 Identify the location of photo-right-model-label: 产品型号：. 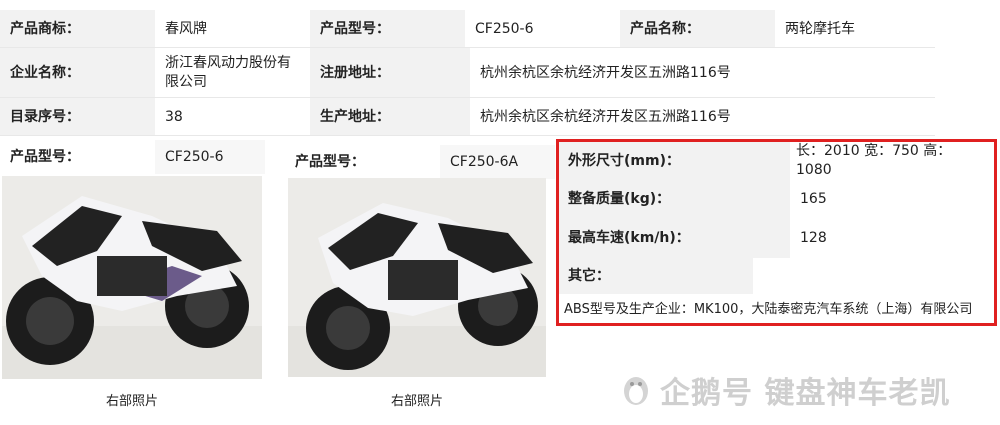
(362, 162).